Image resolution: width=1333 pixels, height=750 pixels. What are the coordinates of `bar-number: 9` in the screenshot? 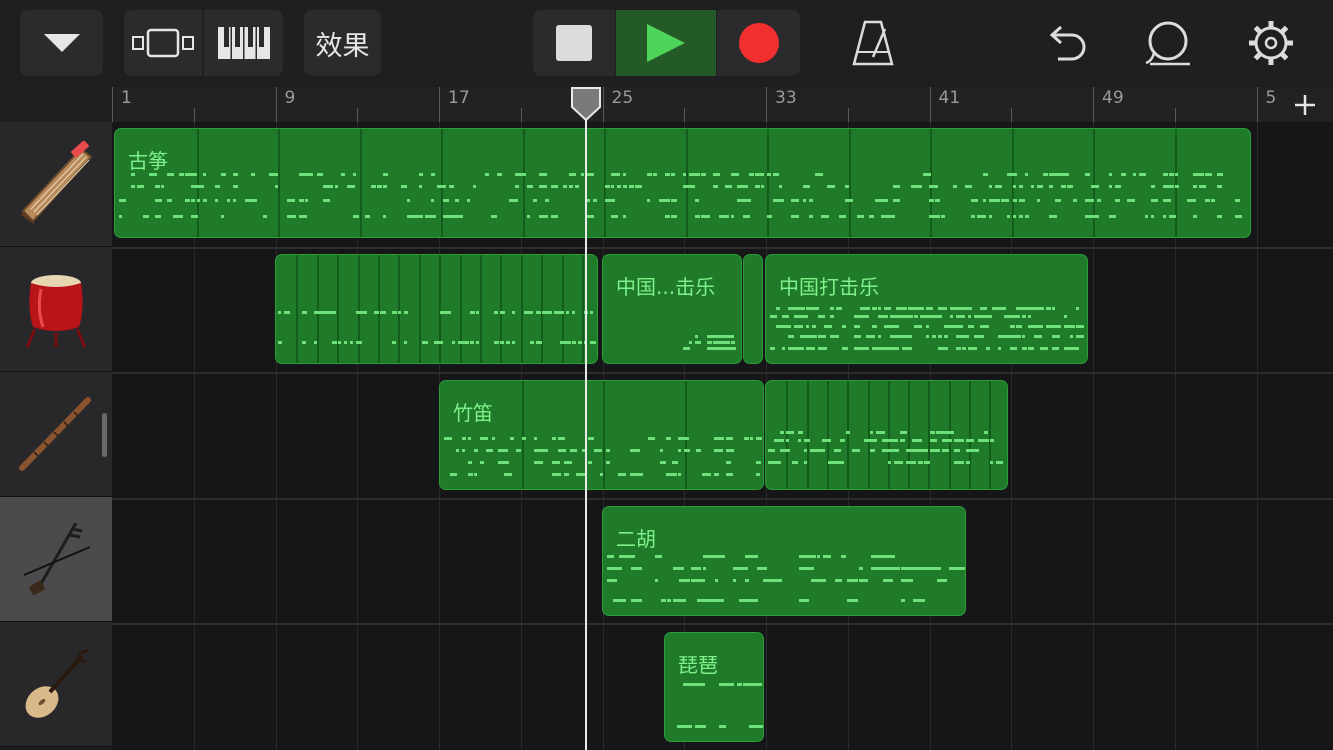 It's located at (290, 98).